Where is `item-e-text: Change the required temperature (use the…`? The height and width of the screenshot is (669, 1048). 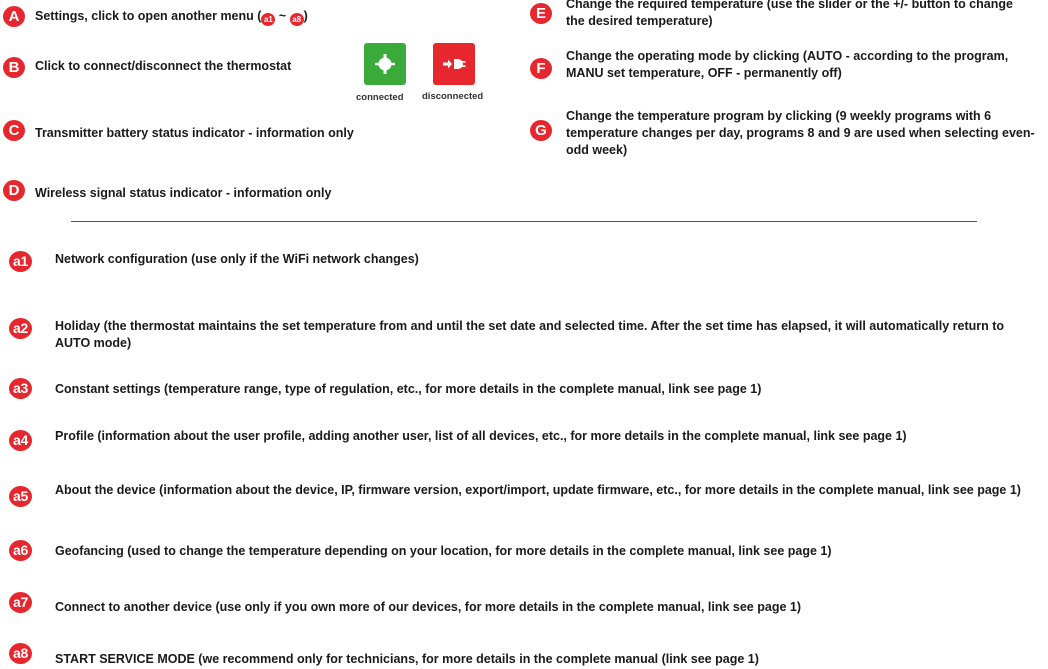
item-e-text: Change the required temperature (use the… is located at coordinates (789, 14).